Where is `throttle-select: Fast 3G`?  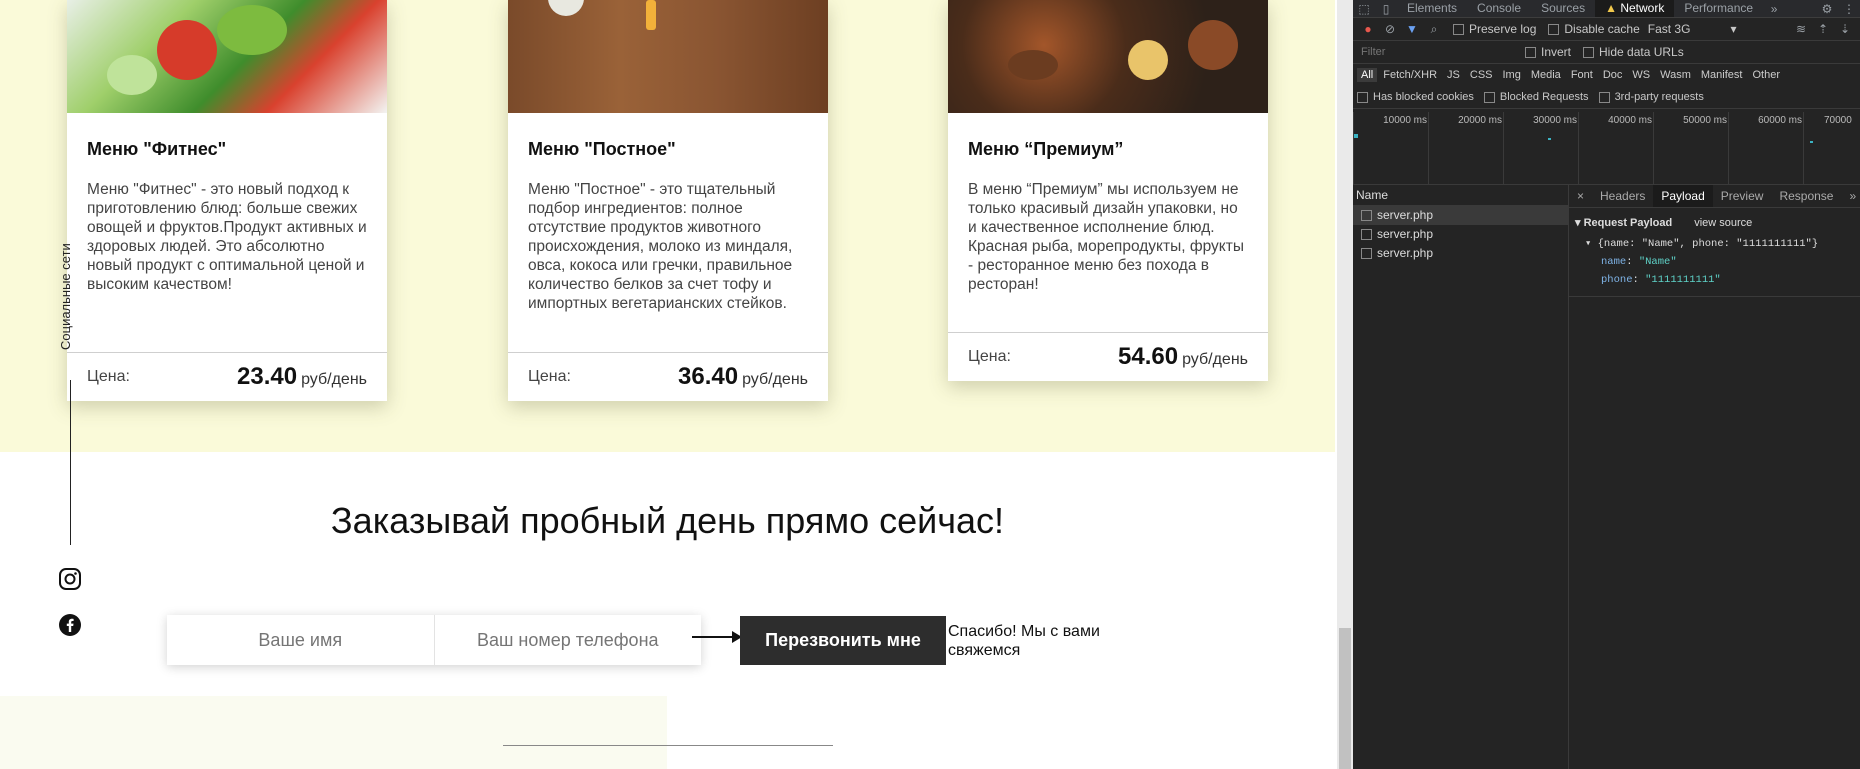 throttle-select: Fast 3G is located at coordinates (1669, 29).